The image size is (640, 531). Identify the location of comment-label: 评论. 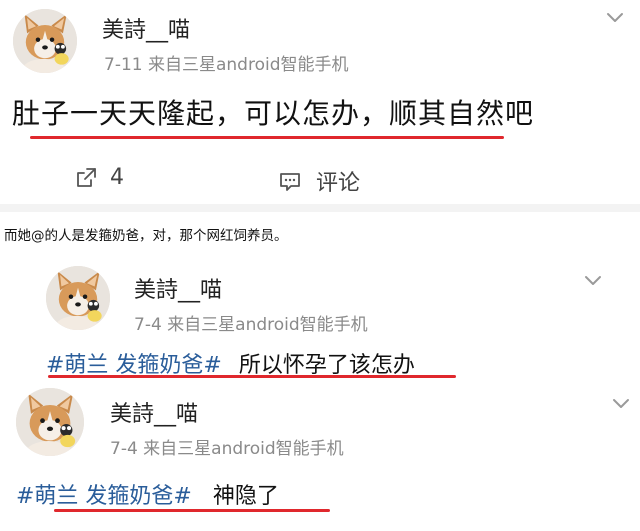
(338, 183).